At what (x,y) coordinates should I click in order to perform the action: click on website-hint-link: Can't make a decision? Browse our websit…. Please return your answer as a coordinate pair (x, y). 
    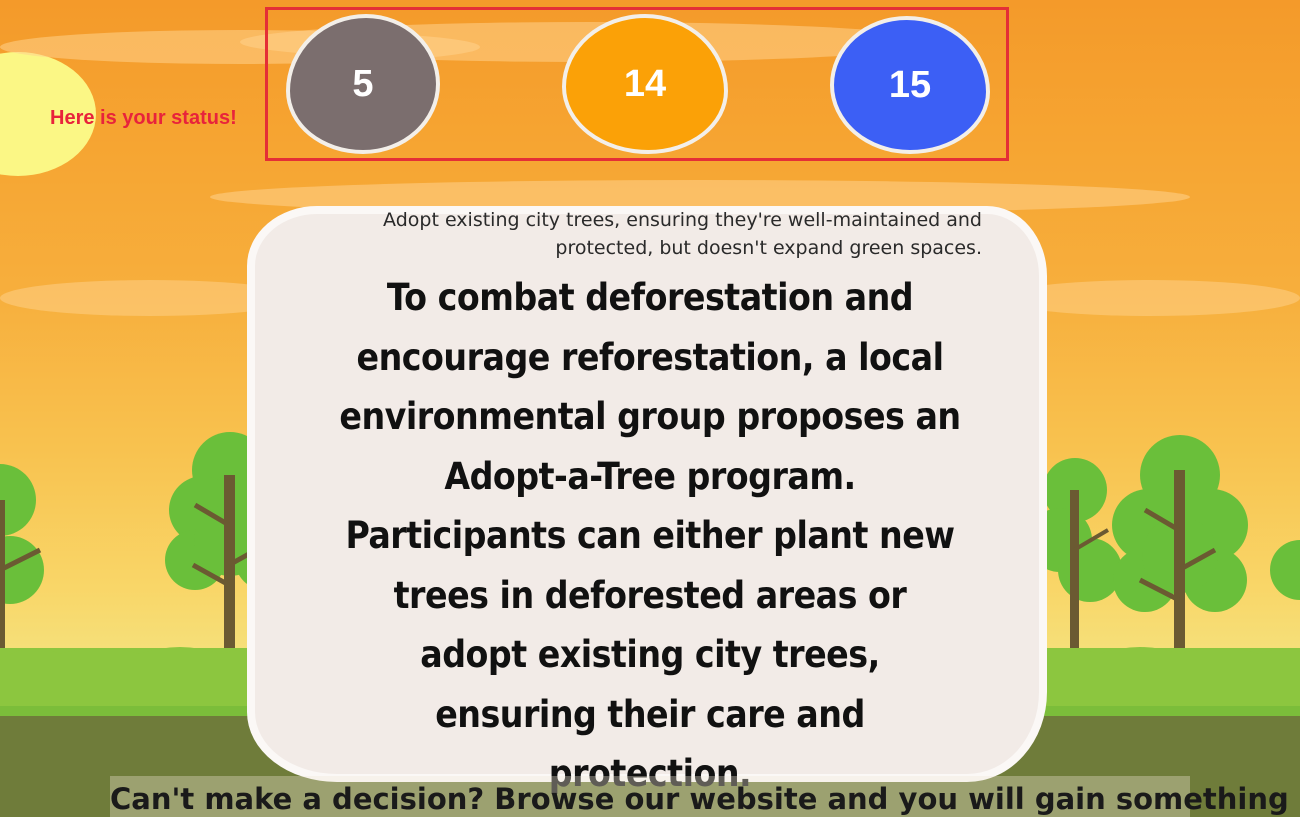
    Looking at the image, I should click on (699, 796).